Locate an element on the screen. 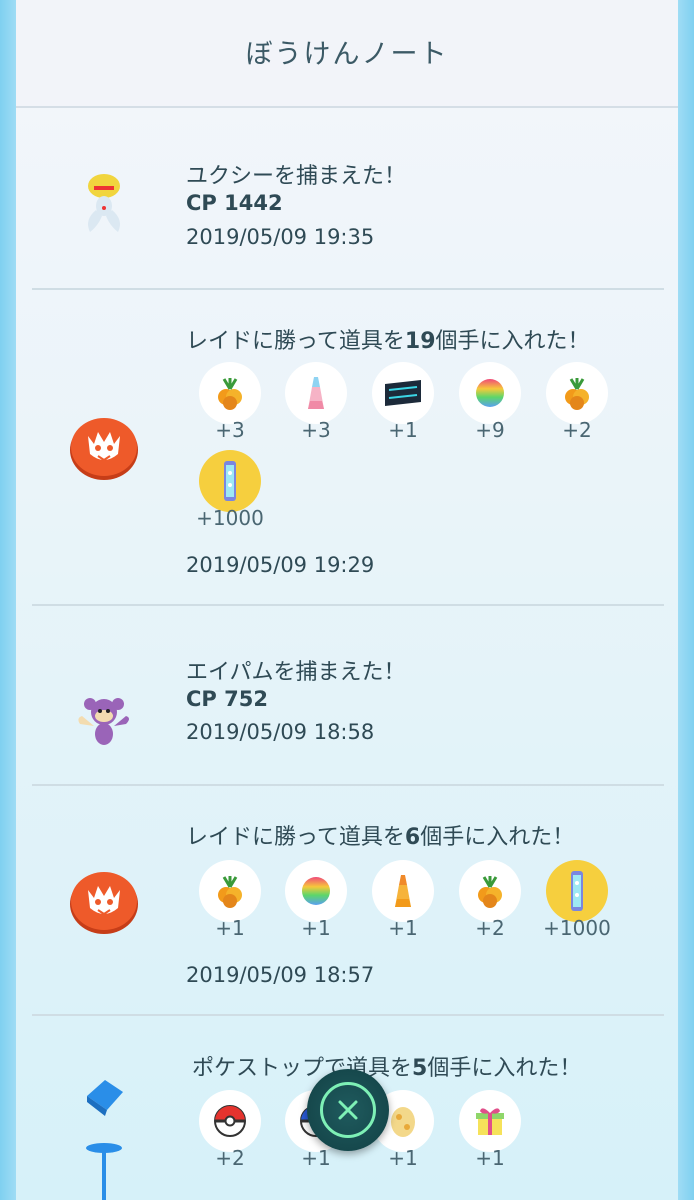  entry-date: 2019/05/09 19:29 is located at coordinates (280, 565).